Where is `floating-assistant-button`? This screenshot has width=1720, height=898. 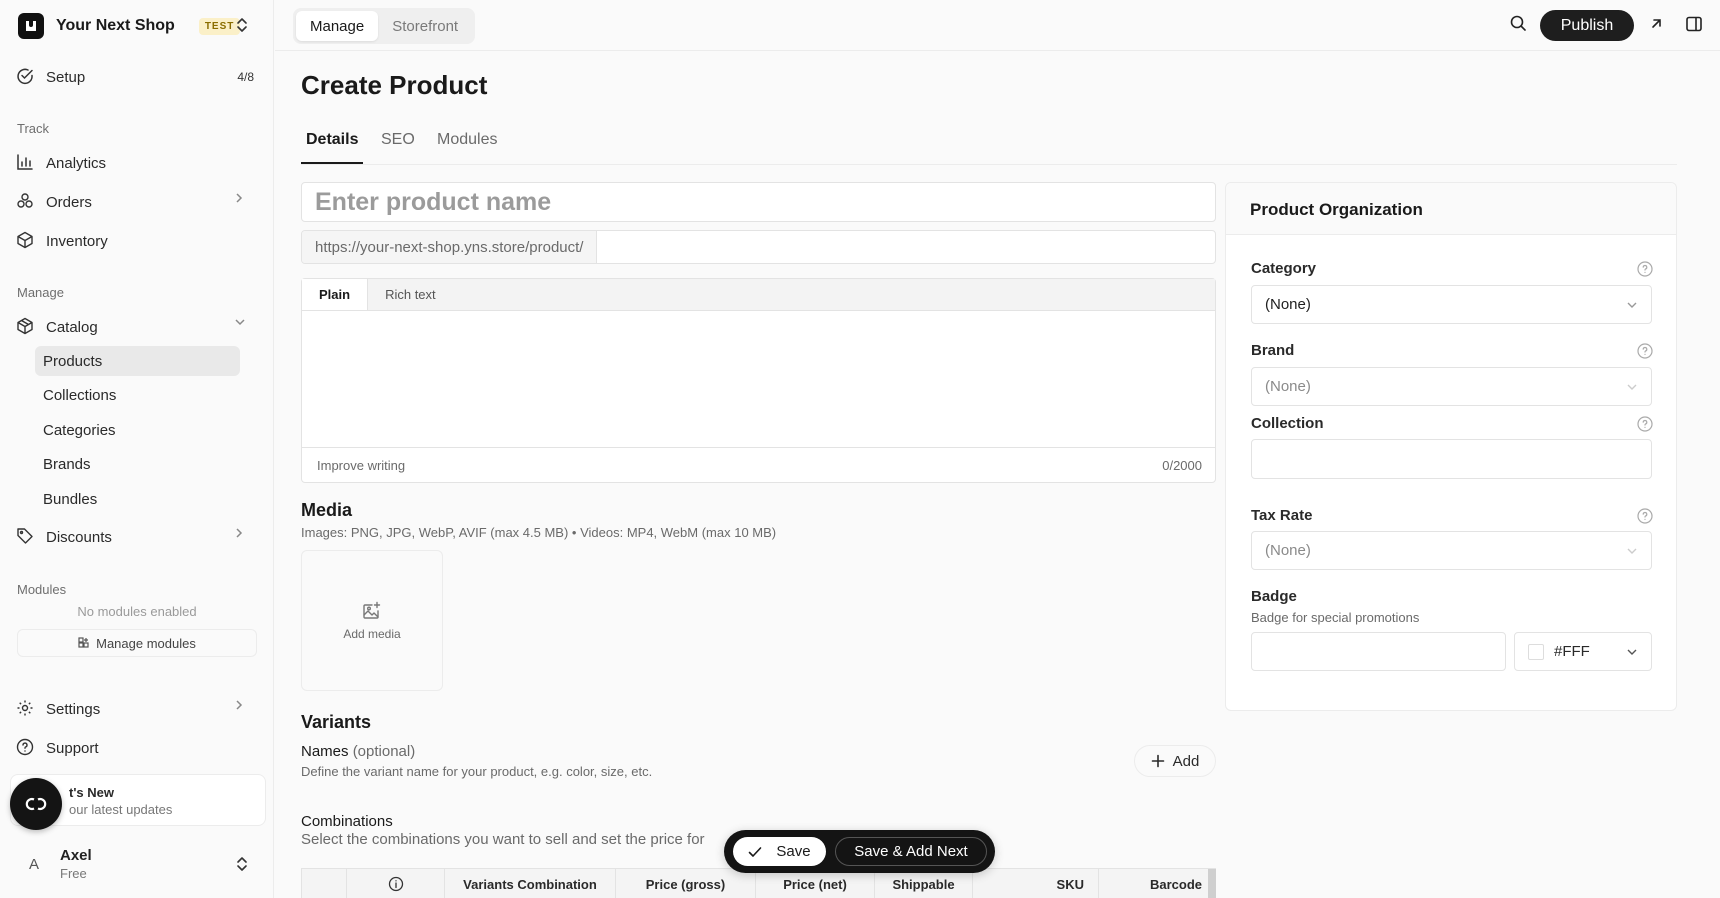 floating-assistant-button is located at coordinates (36, 804).